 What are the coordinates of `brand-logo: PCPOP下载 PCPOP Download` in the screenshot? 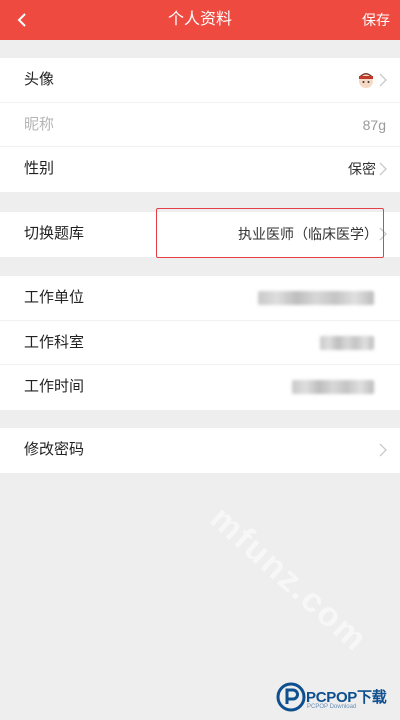 It's located at (337, 698).